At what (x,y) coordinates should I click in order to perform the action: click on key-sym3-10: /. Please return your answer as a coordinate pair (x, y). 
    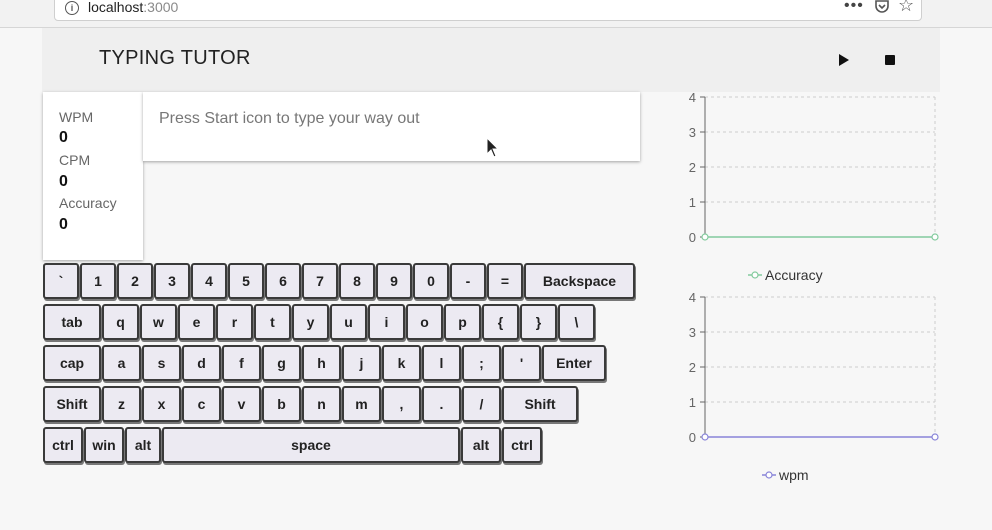
    Looking at the image, I should click on (481, 404).